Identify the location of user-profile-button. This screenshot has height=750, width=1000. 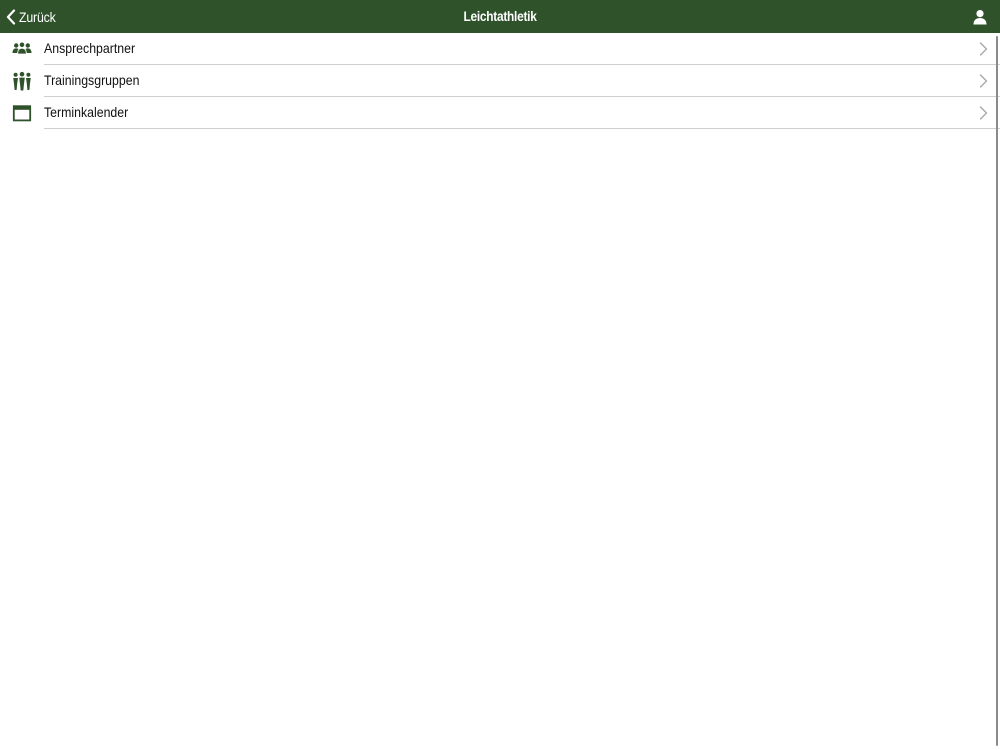
(980, 17).